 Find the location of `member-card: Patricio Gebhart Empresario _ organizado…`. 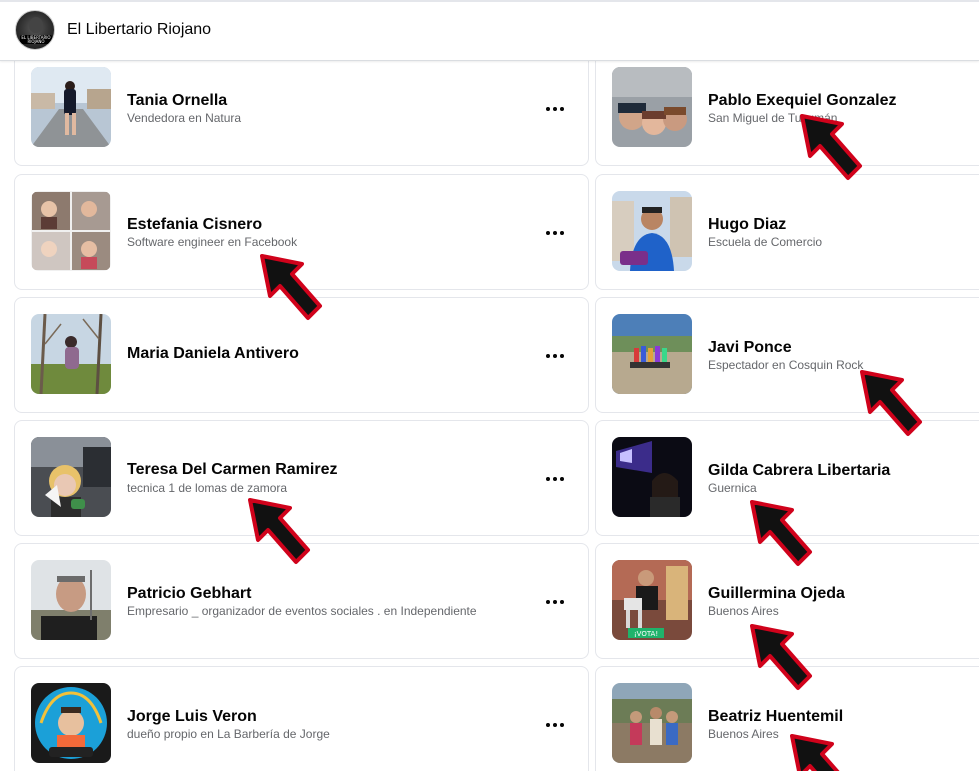

member-card: Patricio Gebhart Empresario _ organizado… is located at coordinates (301, 601).